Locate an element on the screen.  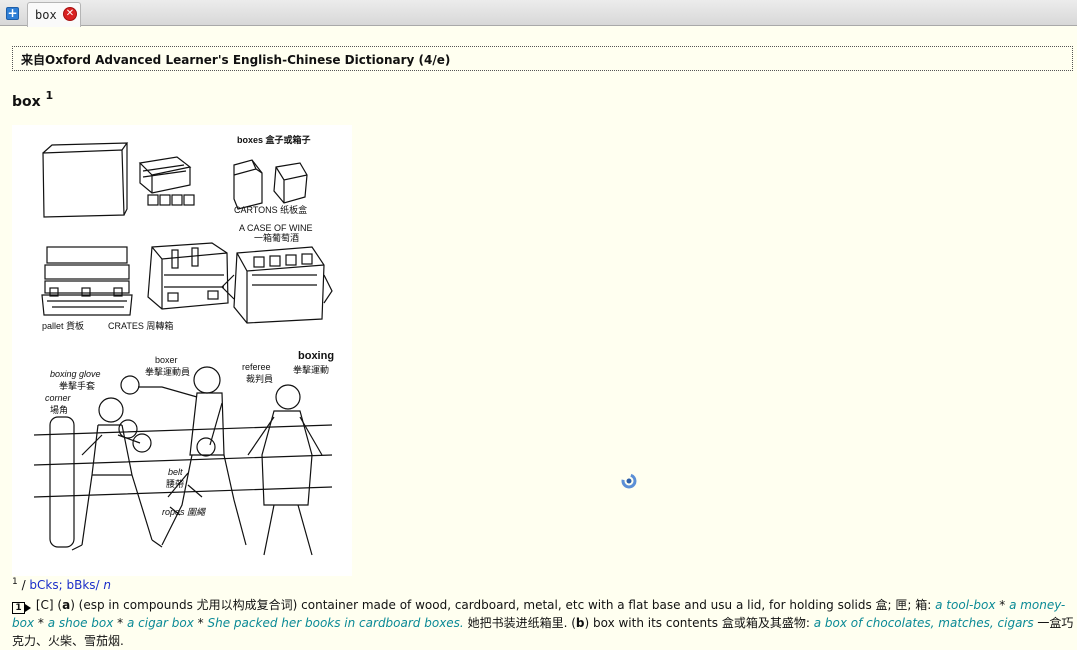
illus-label-ropes: ropes 圍繩 is located at coordinates (184, 512).